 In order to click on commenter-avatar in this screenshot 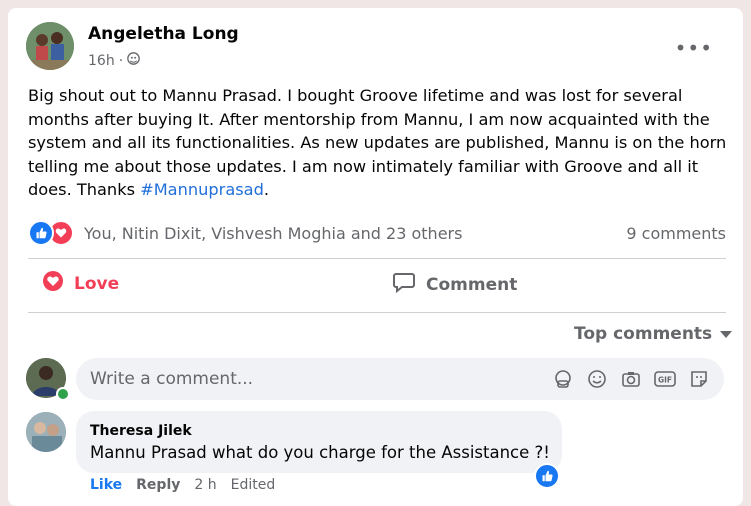, I will do `click(46, 432)`.